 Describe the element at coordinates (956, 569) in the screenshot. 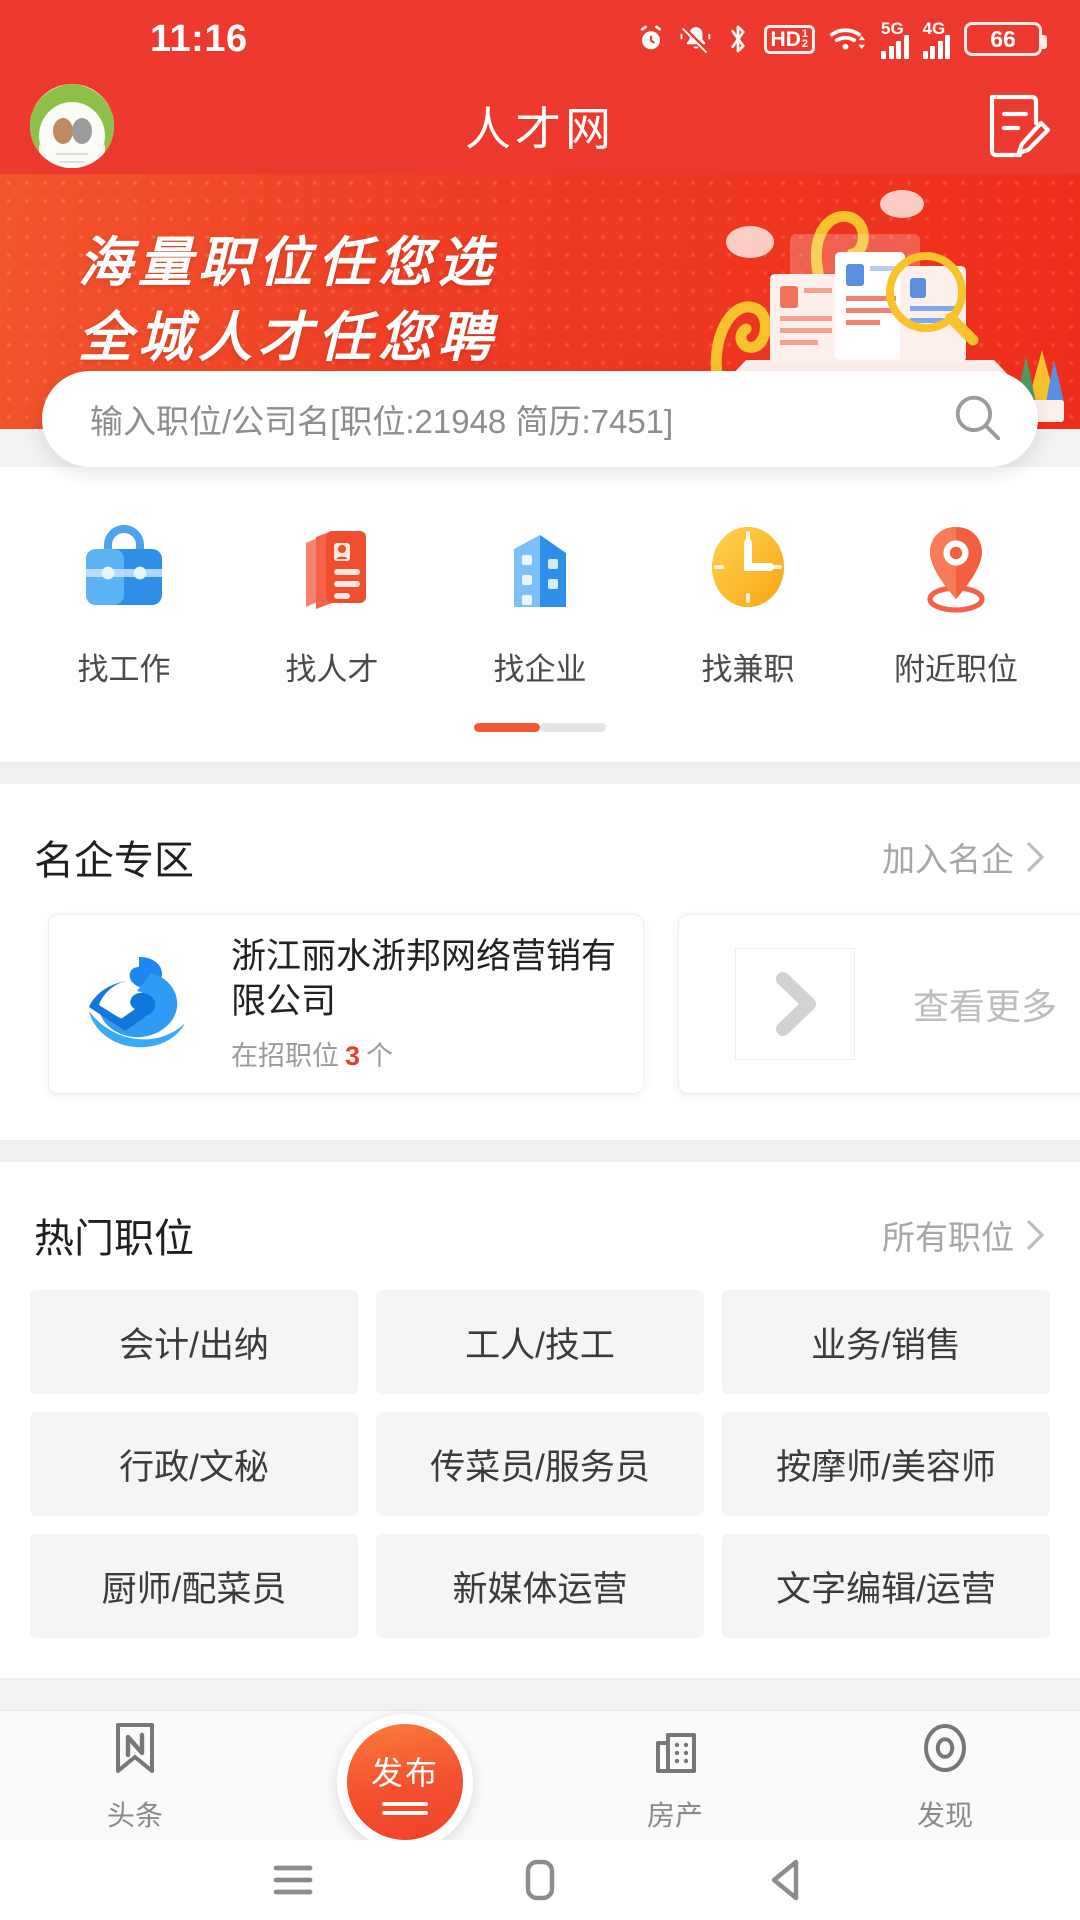

I see `location-pin-icon` at that location.